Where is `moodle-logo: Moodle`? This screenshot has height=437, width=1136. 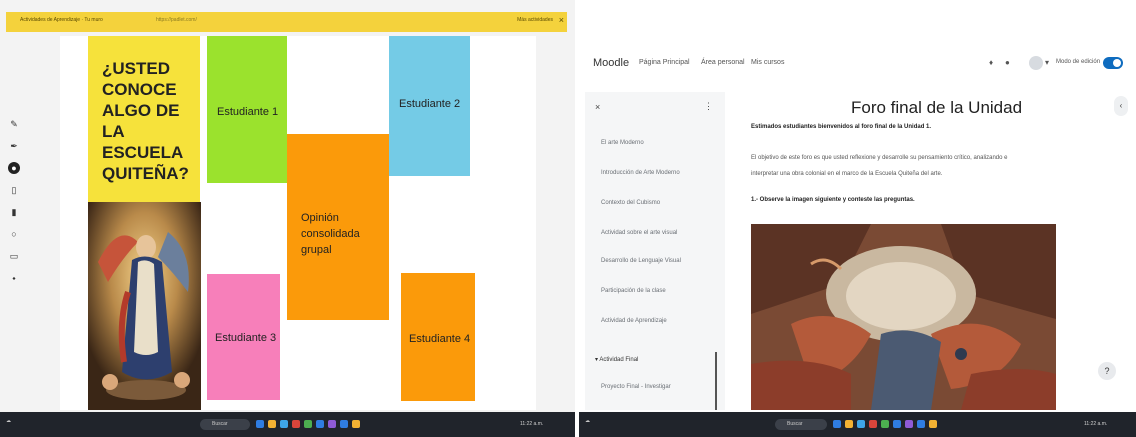
moodle-logo: Moodle is located at coordinates (611, 63).